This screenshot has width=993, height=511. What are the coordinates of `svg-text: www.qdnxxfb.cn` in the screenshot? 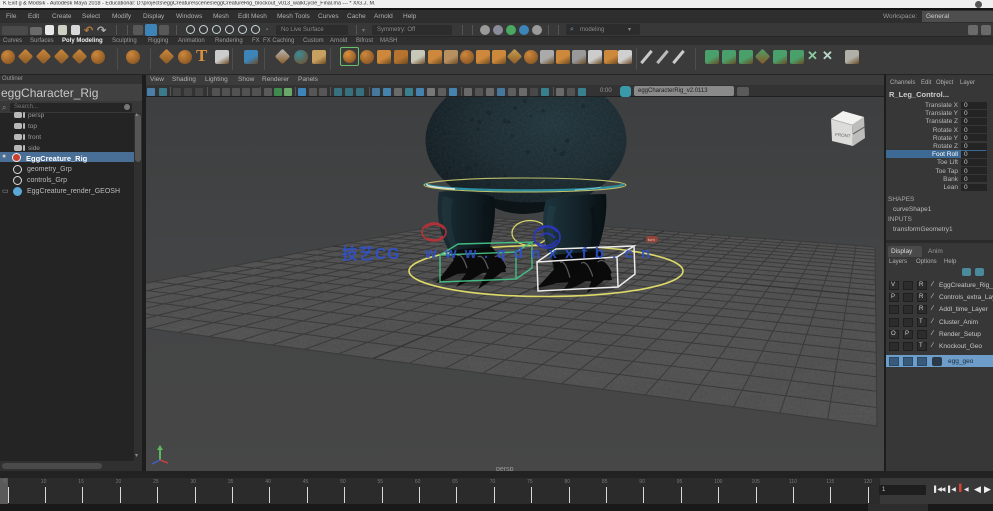 It's located at (541, 253).